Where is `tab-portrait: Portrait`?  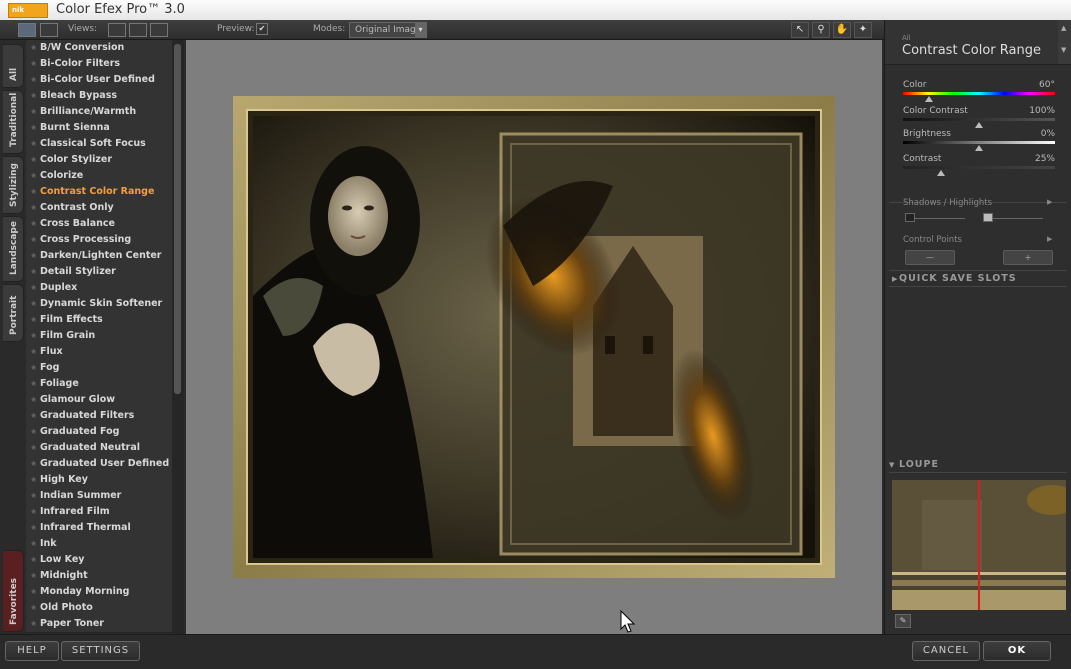 tab-portrait: Portrait is located at coordinates (13, 313).